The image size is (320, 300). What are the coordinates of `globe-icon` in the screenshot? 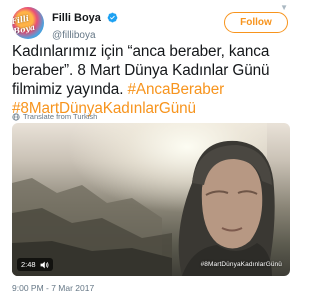 It's located at (16, 116).